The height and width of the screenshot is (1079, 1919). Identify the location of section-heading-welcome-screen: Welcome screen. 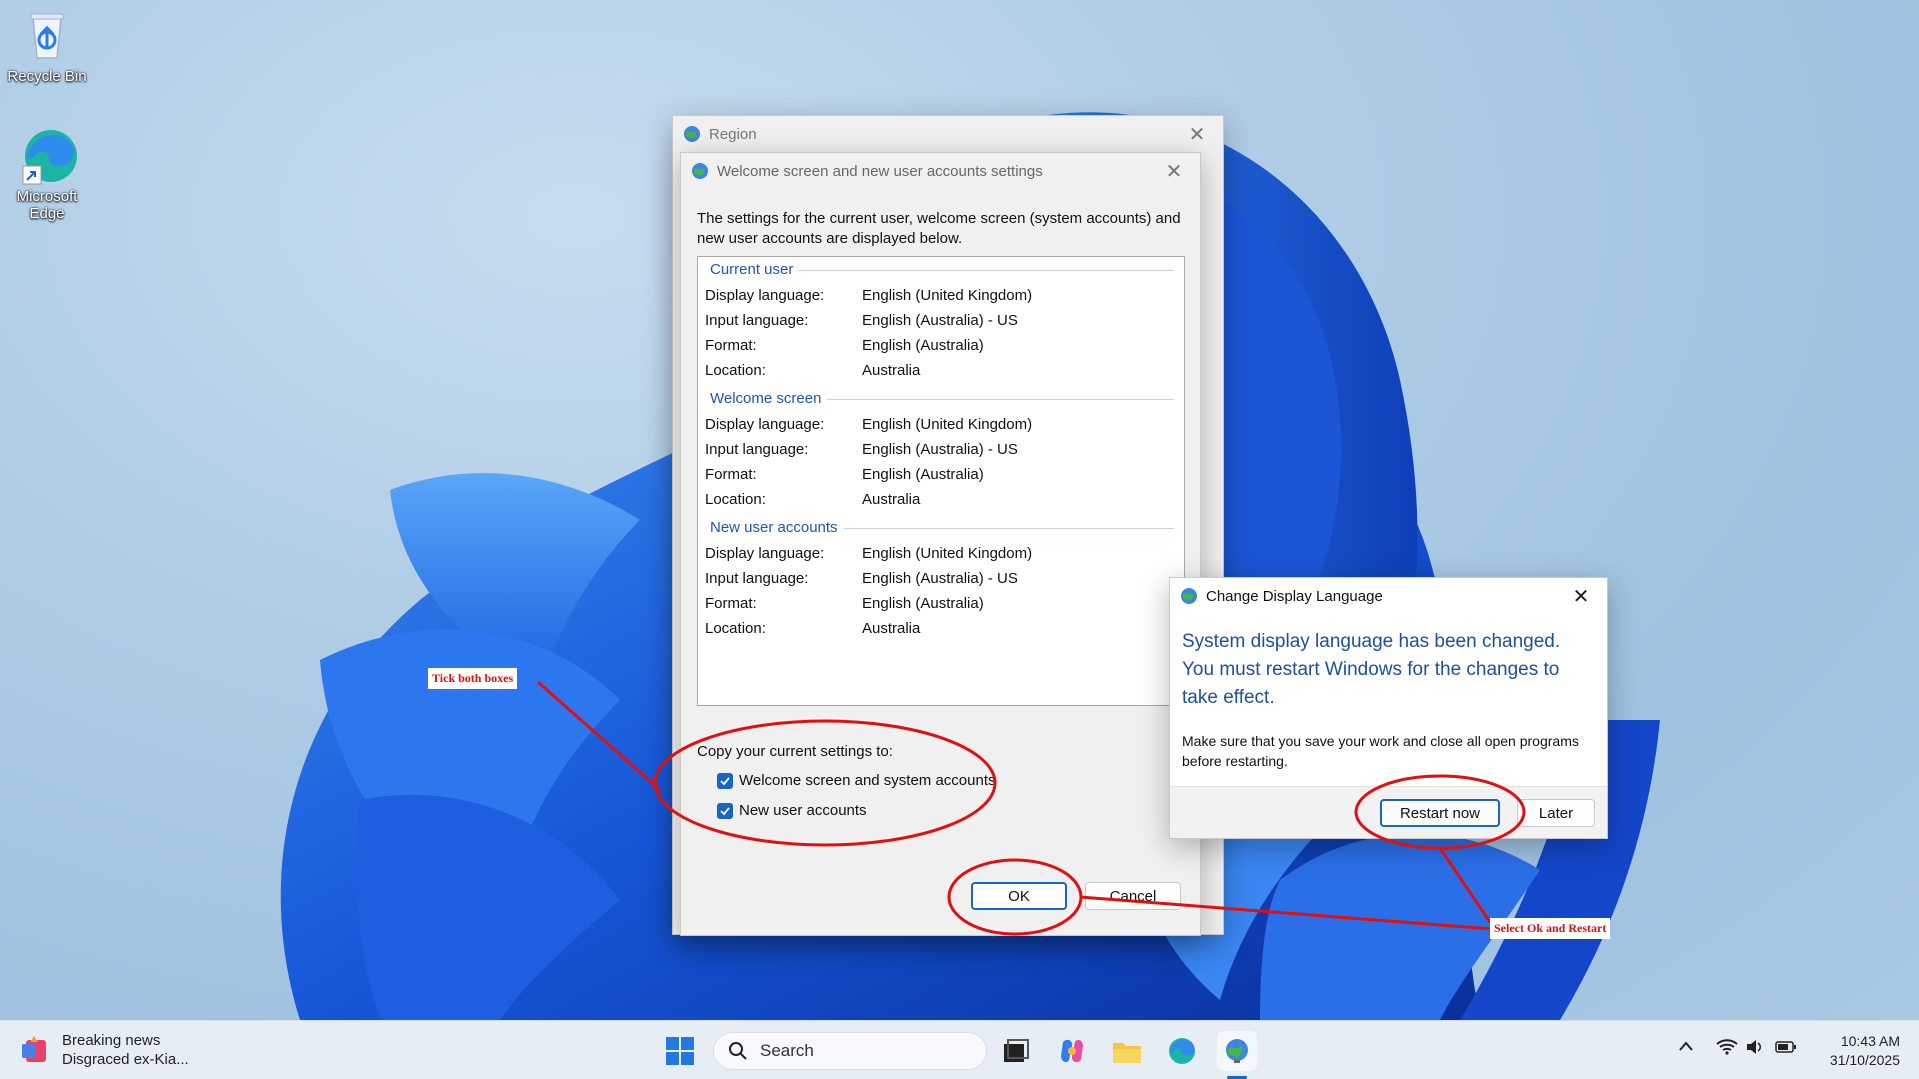
(769, 398).